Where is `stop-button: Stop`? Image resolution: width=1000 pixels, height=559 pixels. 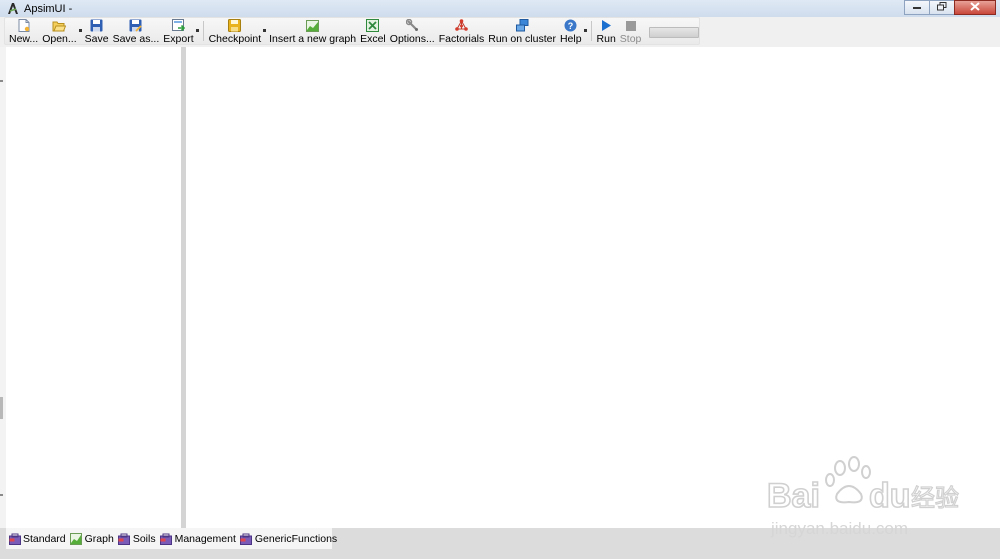
stop-button: Stop is located at coordinates (631, 31).